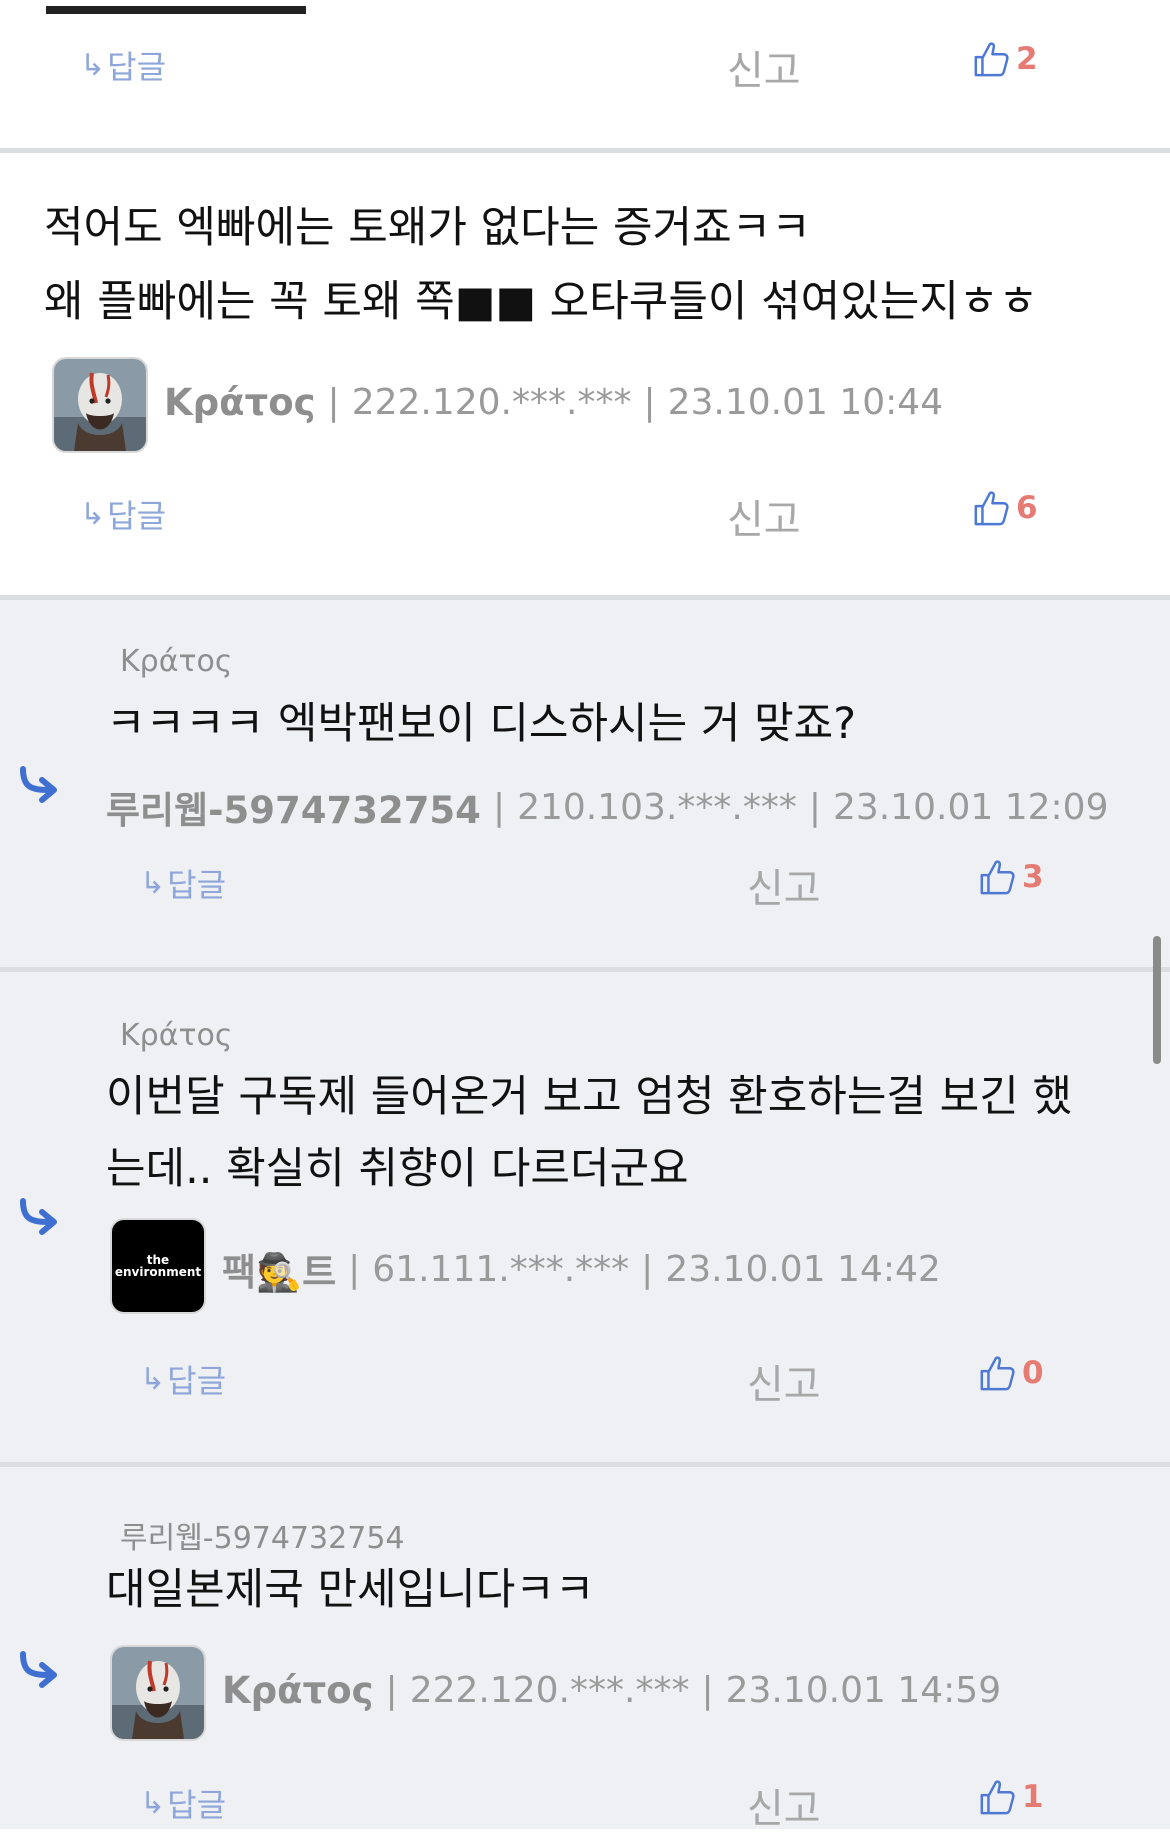 This screenshot has width=1170, height=1834. What do you see at coordinates (262, 1538) in the screenshot?
I see `parent-author: 루리웹-5974732754` at bounding box center [262, 1538].